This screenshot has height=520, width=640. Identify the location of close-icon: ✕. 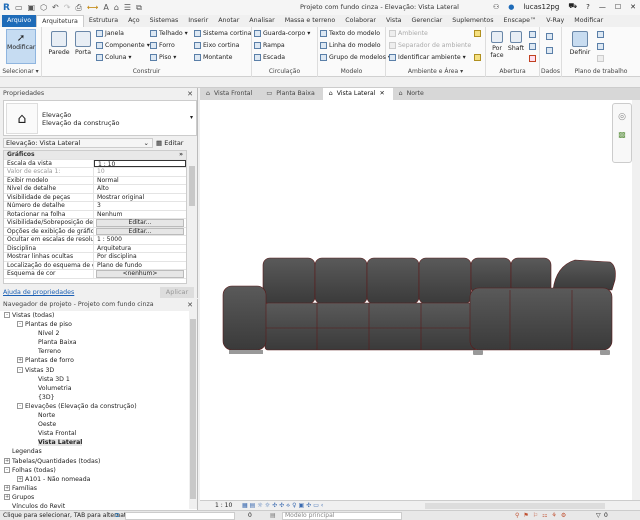
(190, 305).